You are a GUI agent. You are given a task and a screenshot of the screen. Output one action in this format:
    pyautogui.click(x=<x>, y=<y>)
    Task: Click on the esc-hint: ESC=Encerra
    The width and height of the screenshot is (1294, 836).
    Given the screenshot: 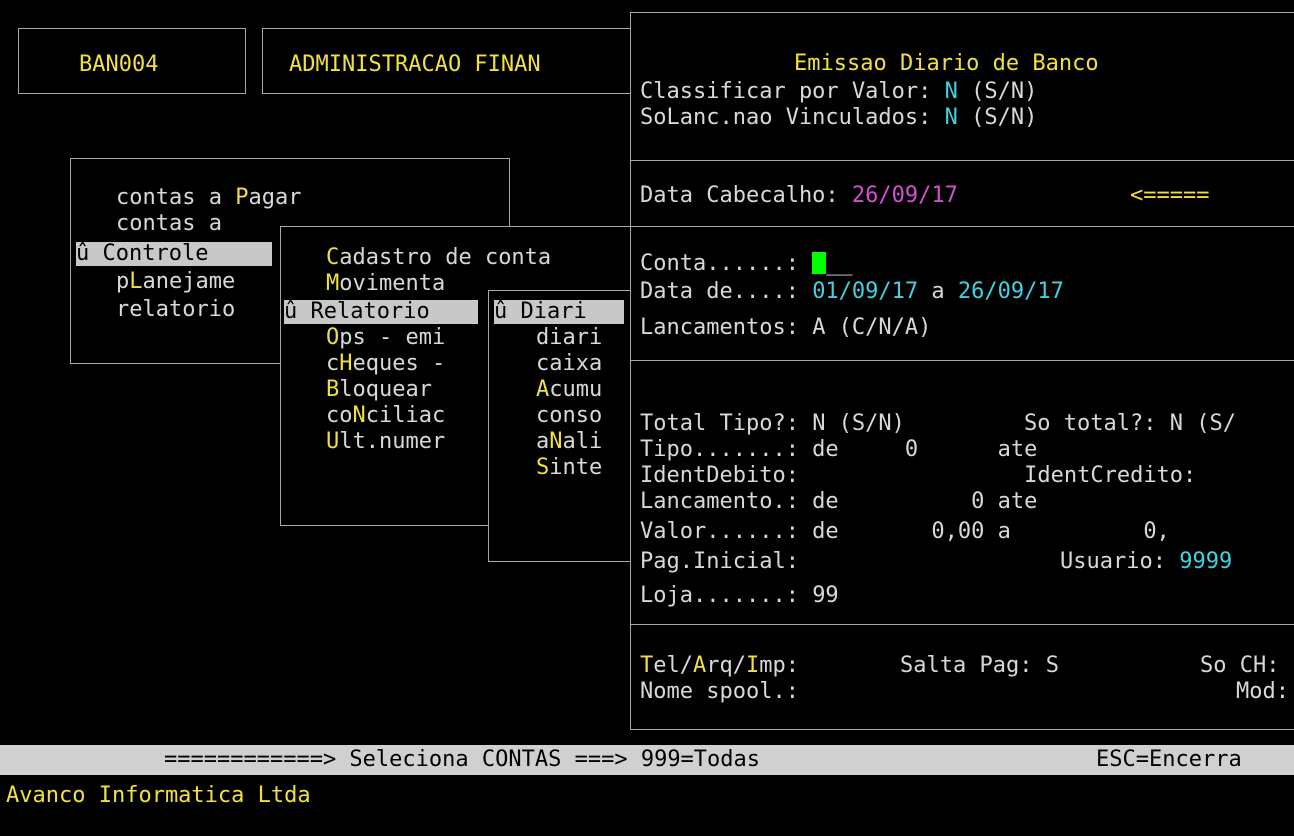 What is the action you would take?
    pyautogui.click(x=1169, y=759)
    